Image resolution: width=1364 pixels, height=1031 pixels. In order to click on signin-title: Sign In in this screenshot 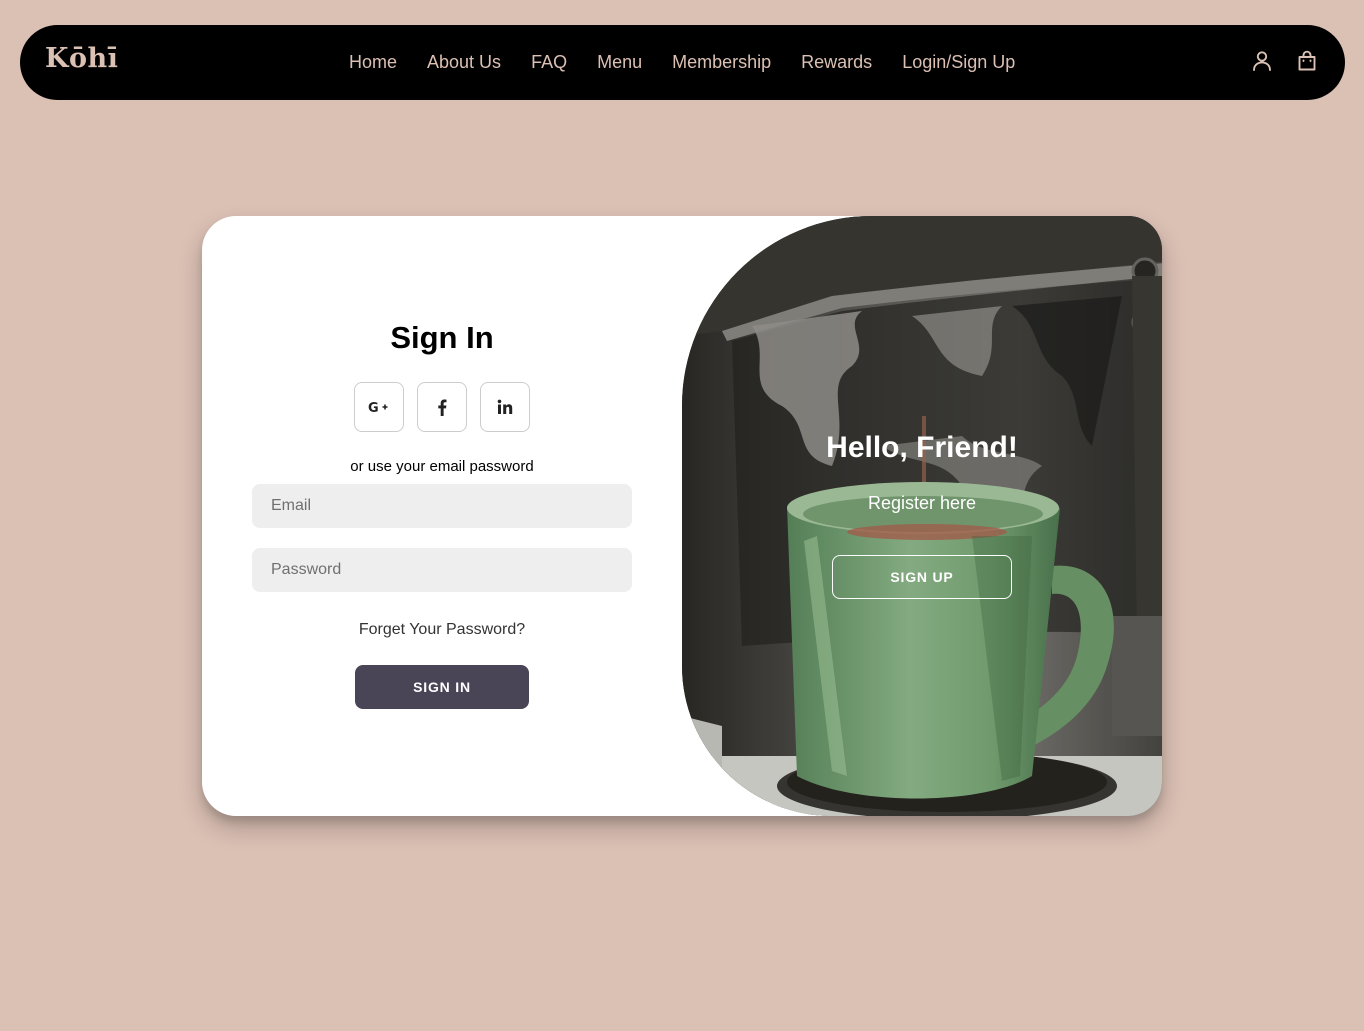, I will do `click(442, 337)`.